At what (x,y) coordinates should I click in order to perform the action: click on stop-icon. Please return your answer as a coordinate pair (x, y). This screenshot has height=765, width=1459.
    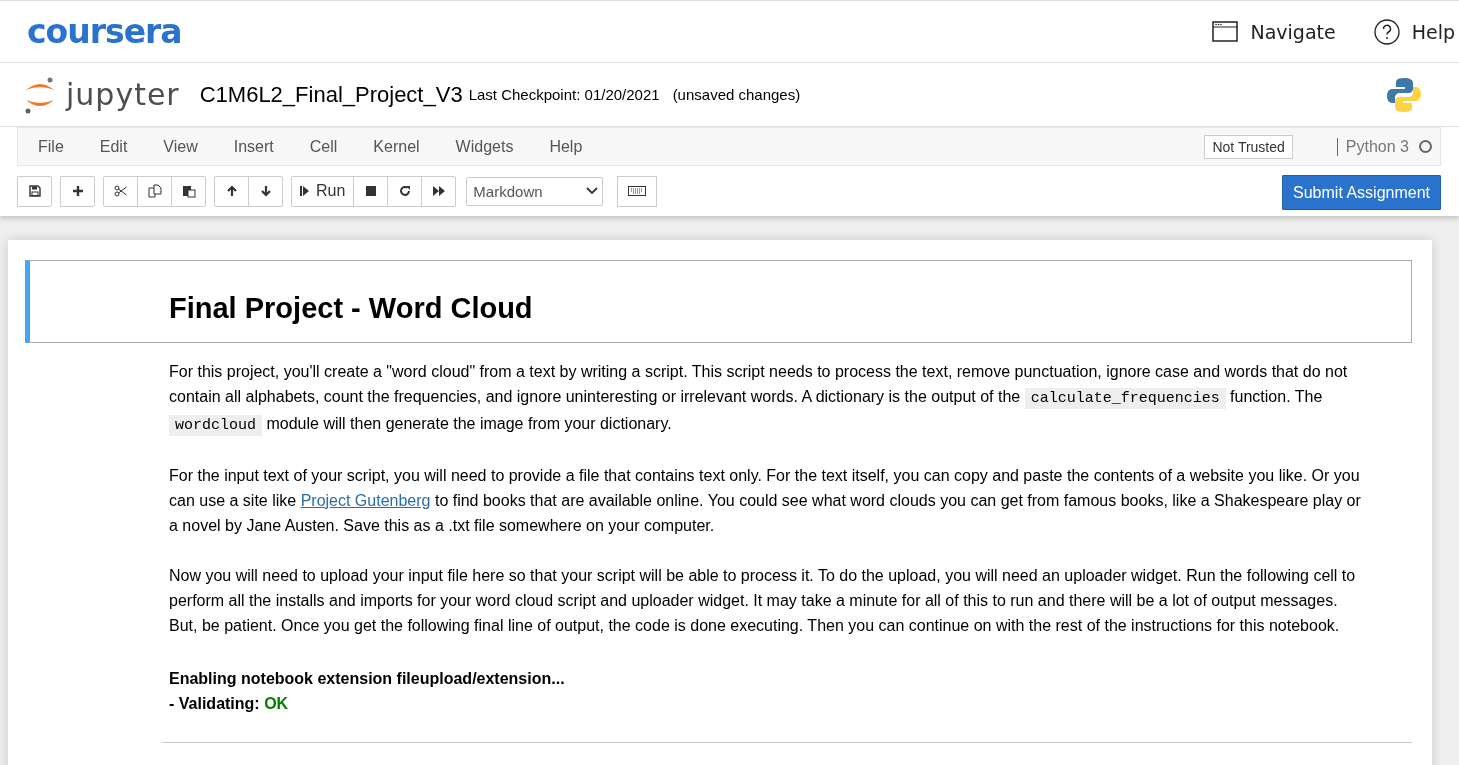
    Looking at the image, I should click on (370, 191).